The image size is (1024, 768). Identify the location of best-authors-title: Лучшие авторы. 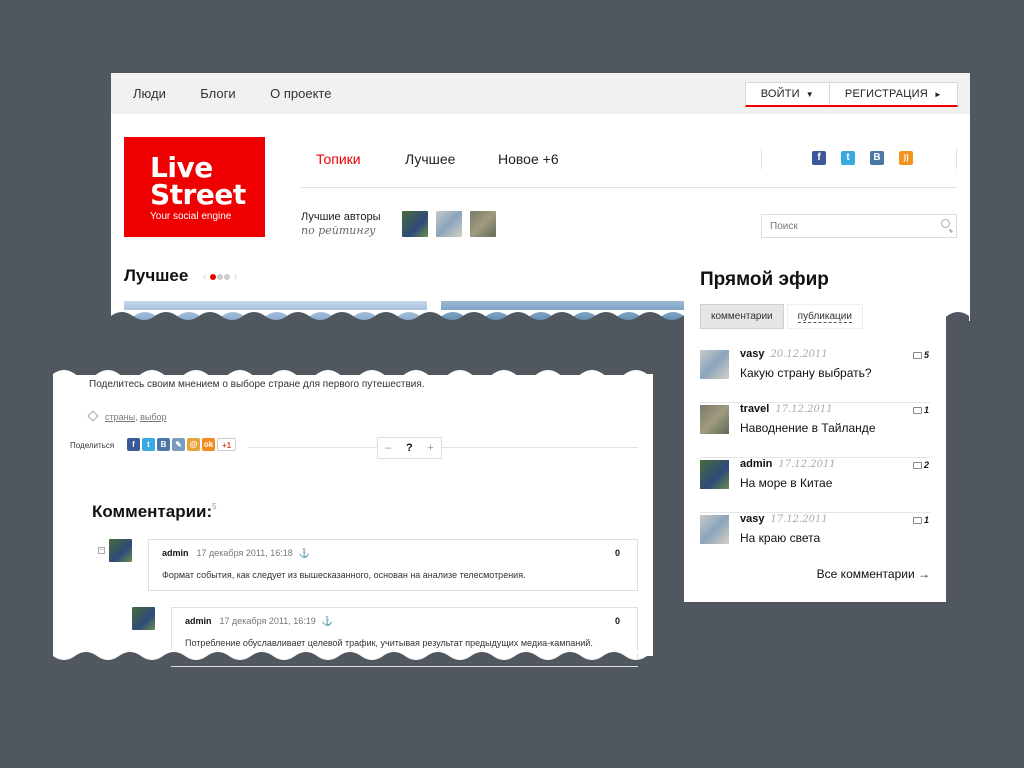
(341, 217).